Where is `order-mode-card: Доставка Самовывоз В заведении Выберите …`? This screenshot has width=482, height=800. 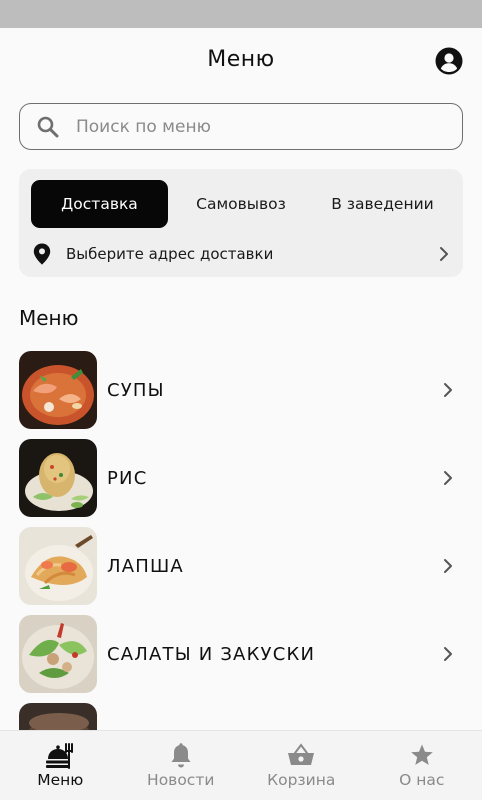 order-mode-card: Доставка Самовывоз В заведении Выберите … is located at coordinates (241, 223).